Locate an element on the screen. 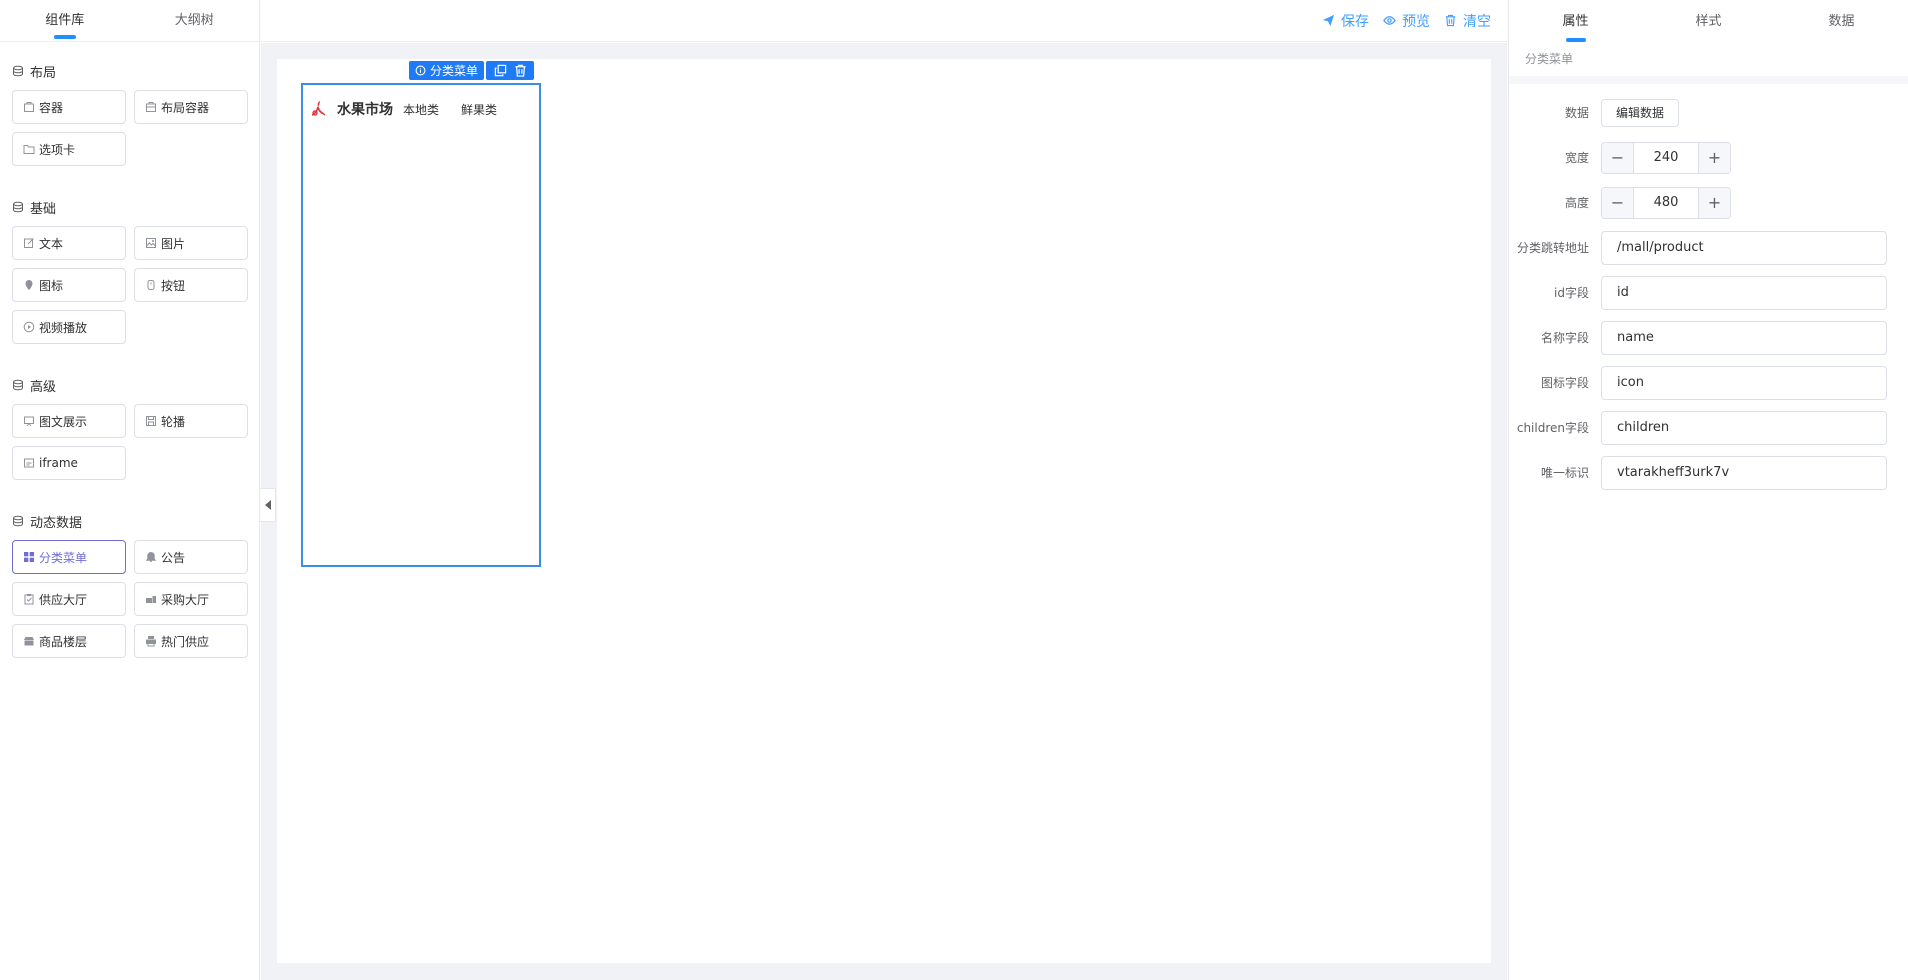 This screenshot has height=980, width=1908. component-hot-supply: 热门供应 is located at coordinates (191, 641).